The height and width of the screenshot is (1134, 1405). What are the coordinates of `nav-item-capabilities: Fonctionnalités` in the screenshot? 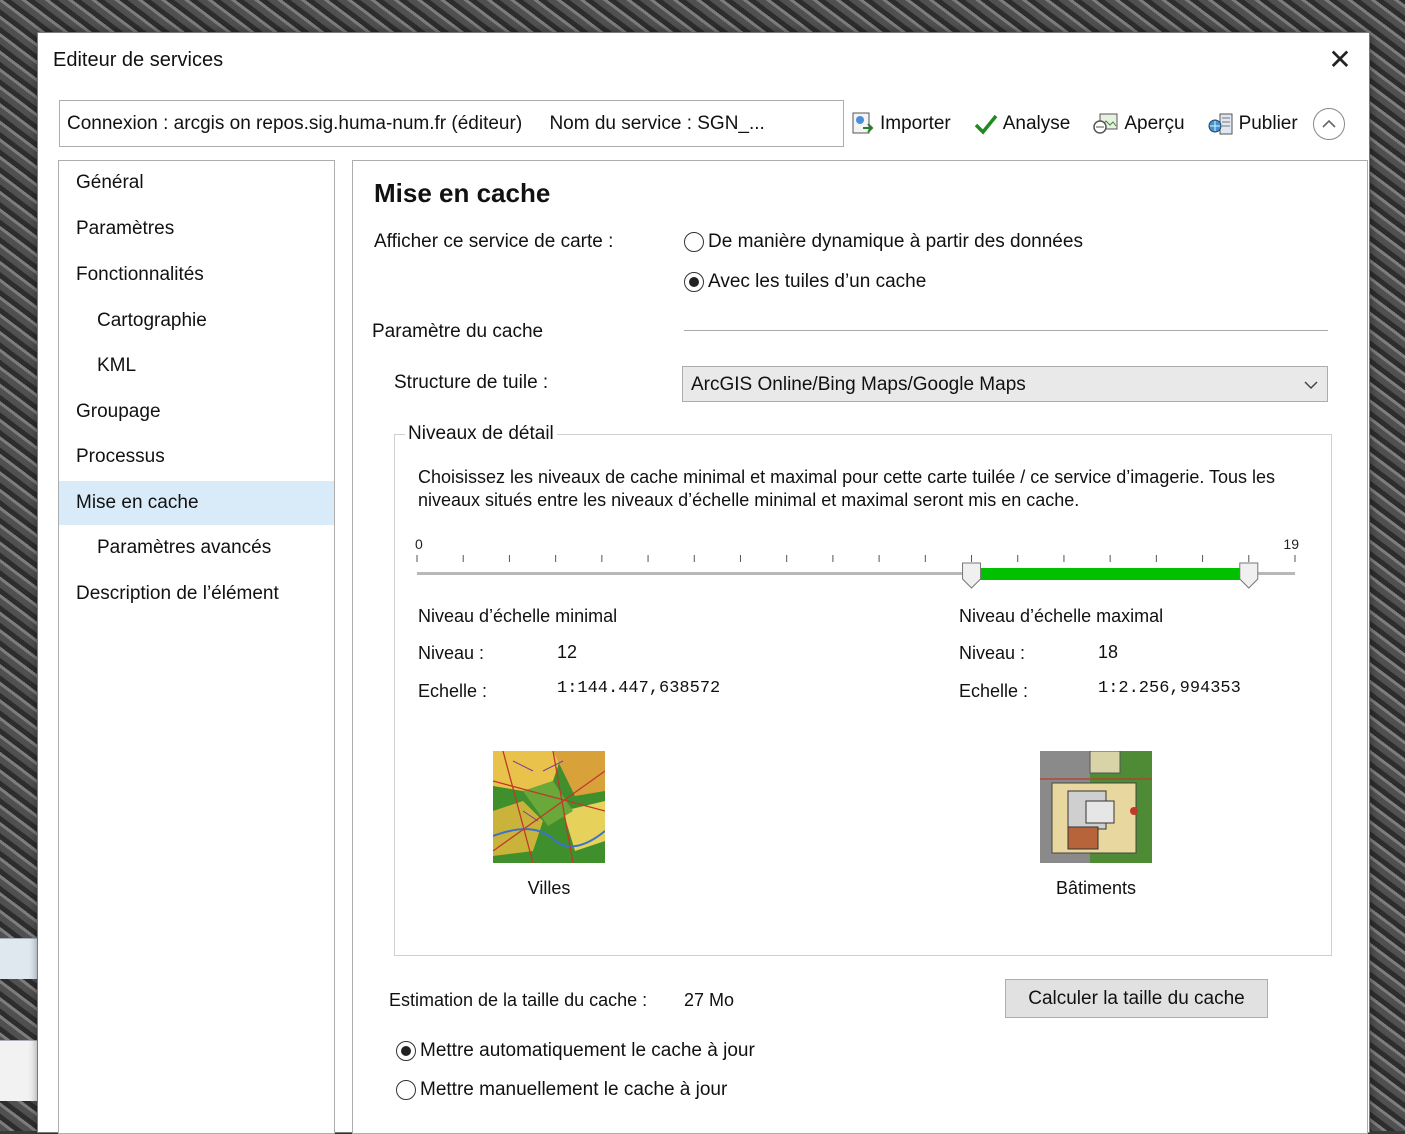 It's located at (196, 275).